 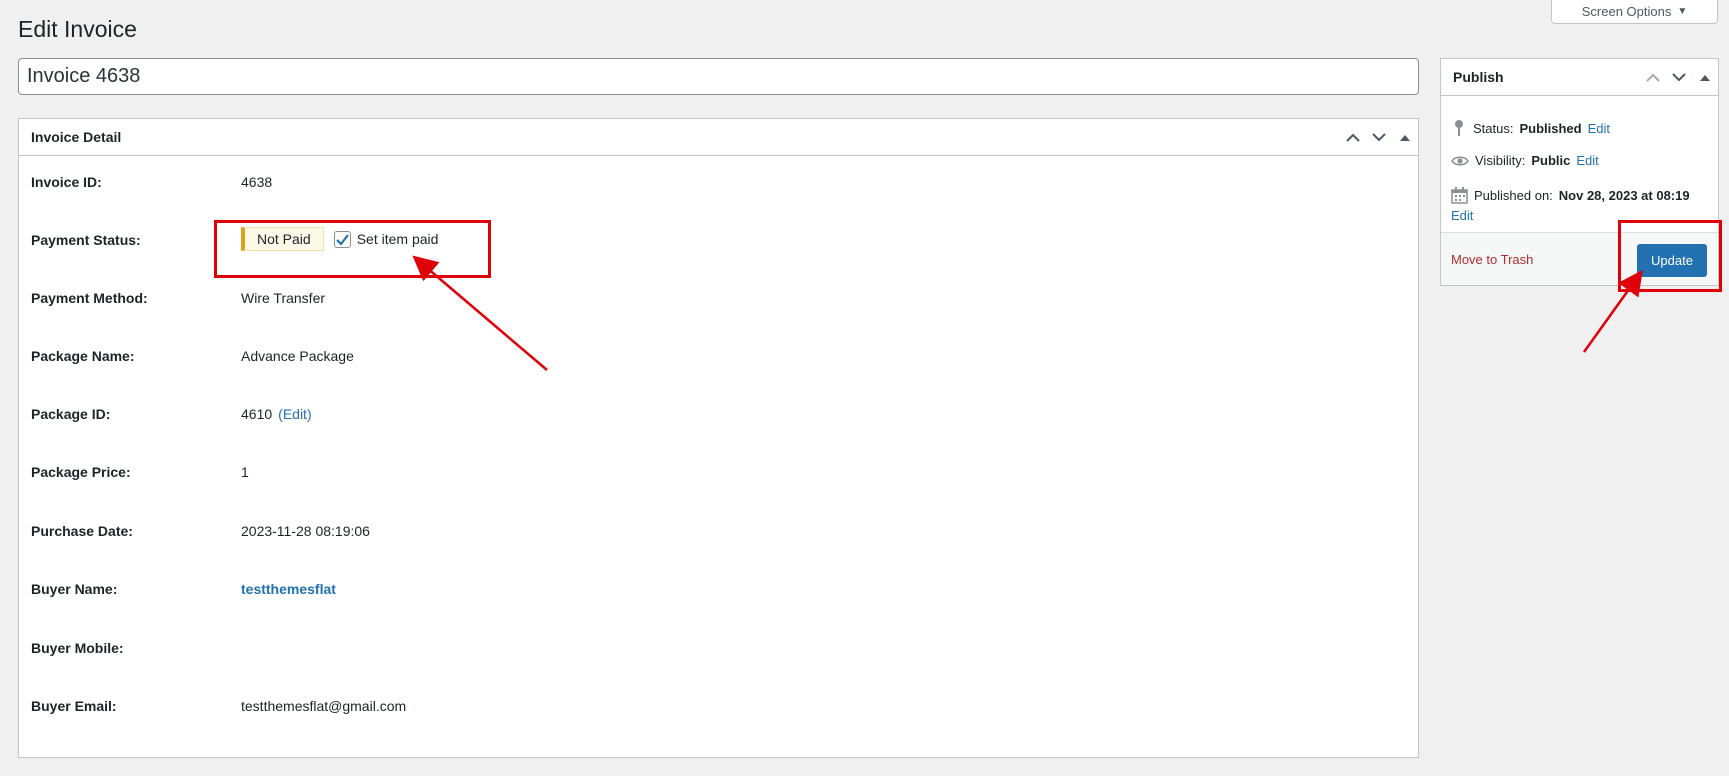 What do you see at coordinates (82, 531) in the screenshot?
I see `purchase-date-label: Purchase Date:` at bounding box center [82, 531].